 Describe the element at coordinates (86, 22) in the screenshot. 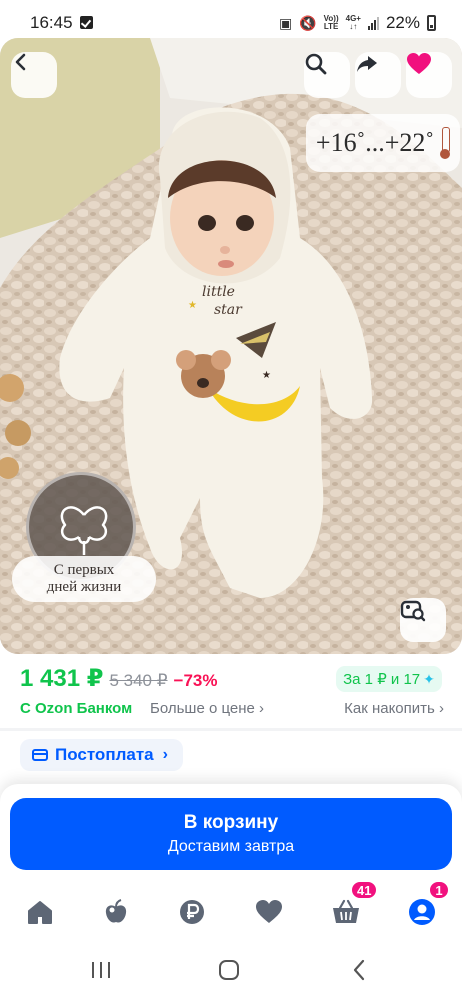

I see `notification-check-icon` at that location.